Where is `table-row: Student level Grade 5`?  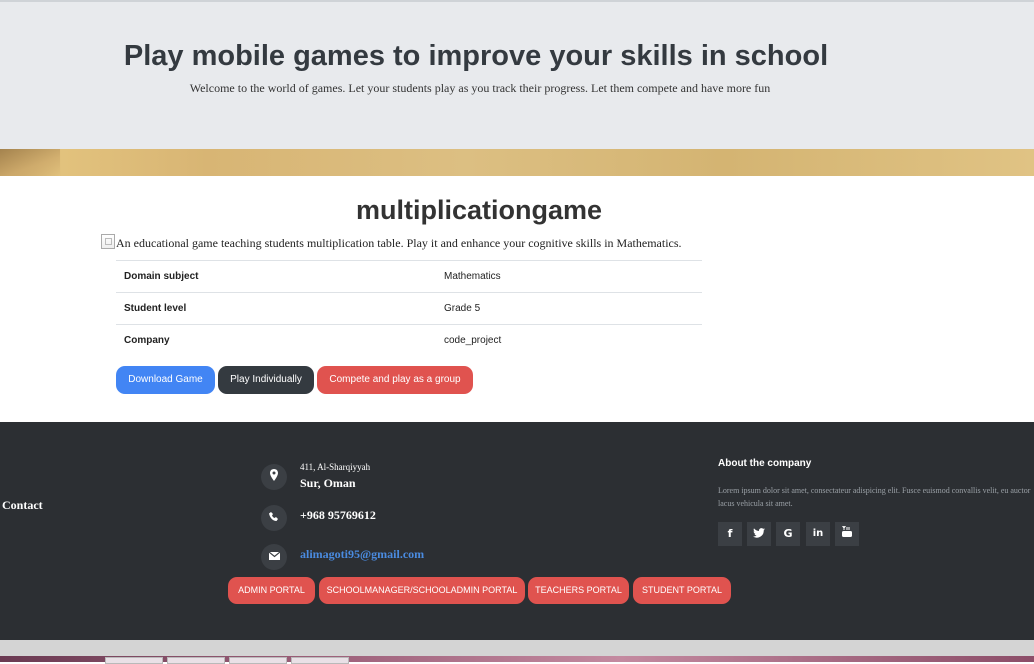
table-row: Student level Grade 5 is located at coordinates (409, 308).